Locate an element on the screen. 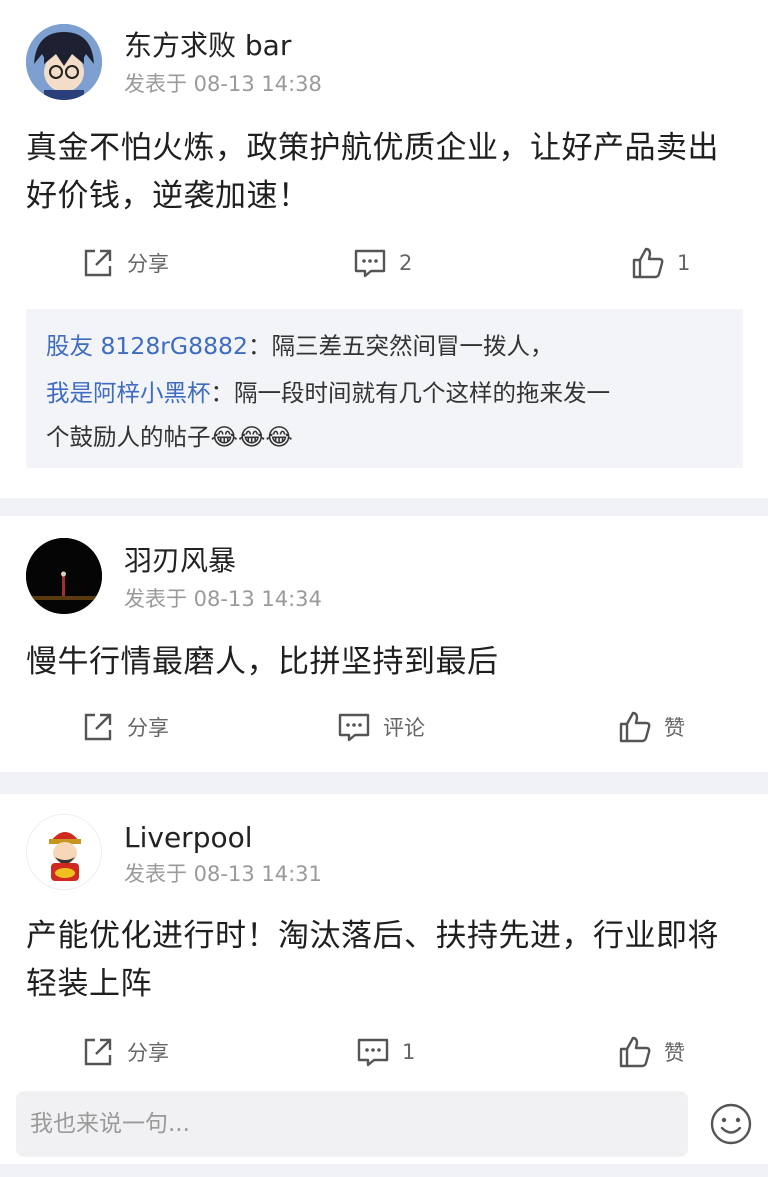 The width and height of the screenshot is (768, 1177). comment-button: 1 is located at coordinates (385, 1052).